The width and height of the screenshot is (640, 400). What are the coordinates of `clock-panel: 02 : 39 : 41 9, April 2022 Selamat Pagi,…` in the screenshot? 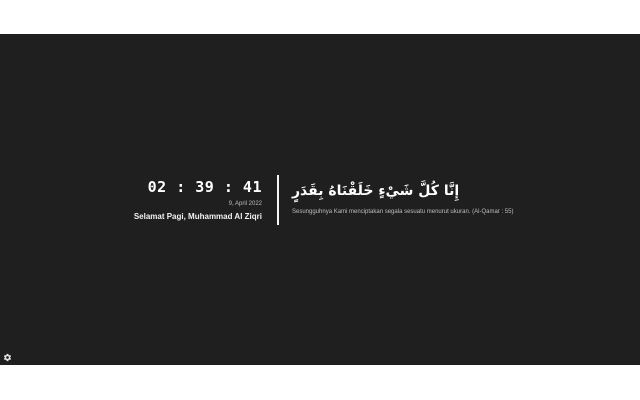 It's located at (162, 200).